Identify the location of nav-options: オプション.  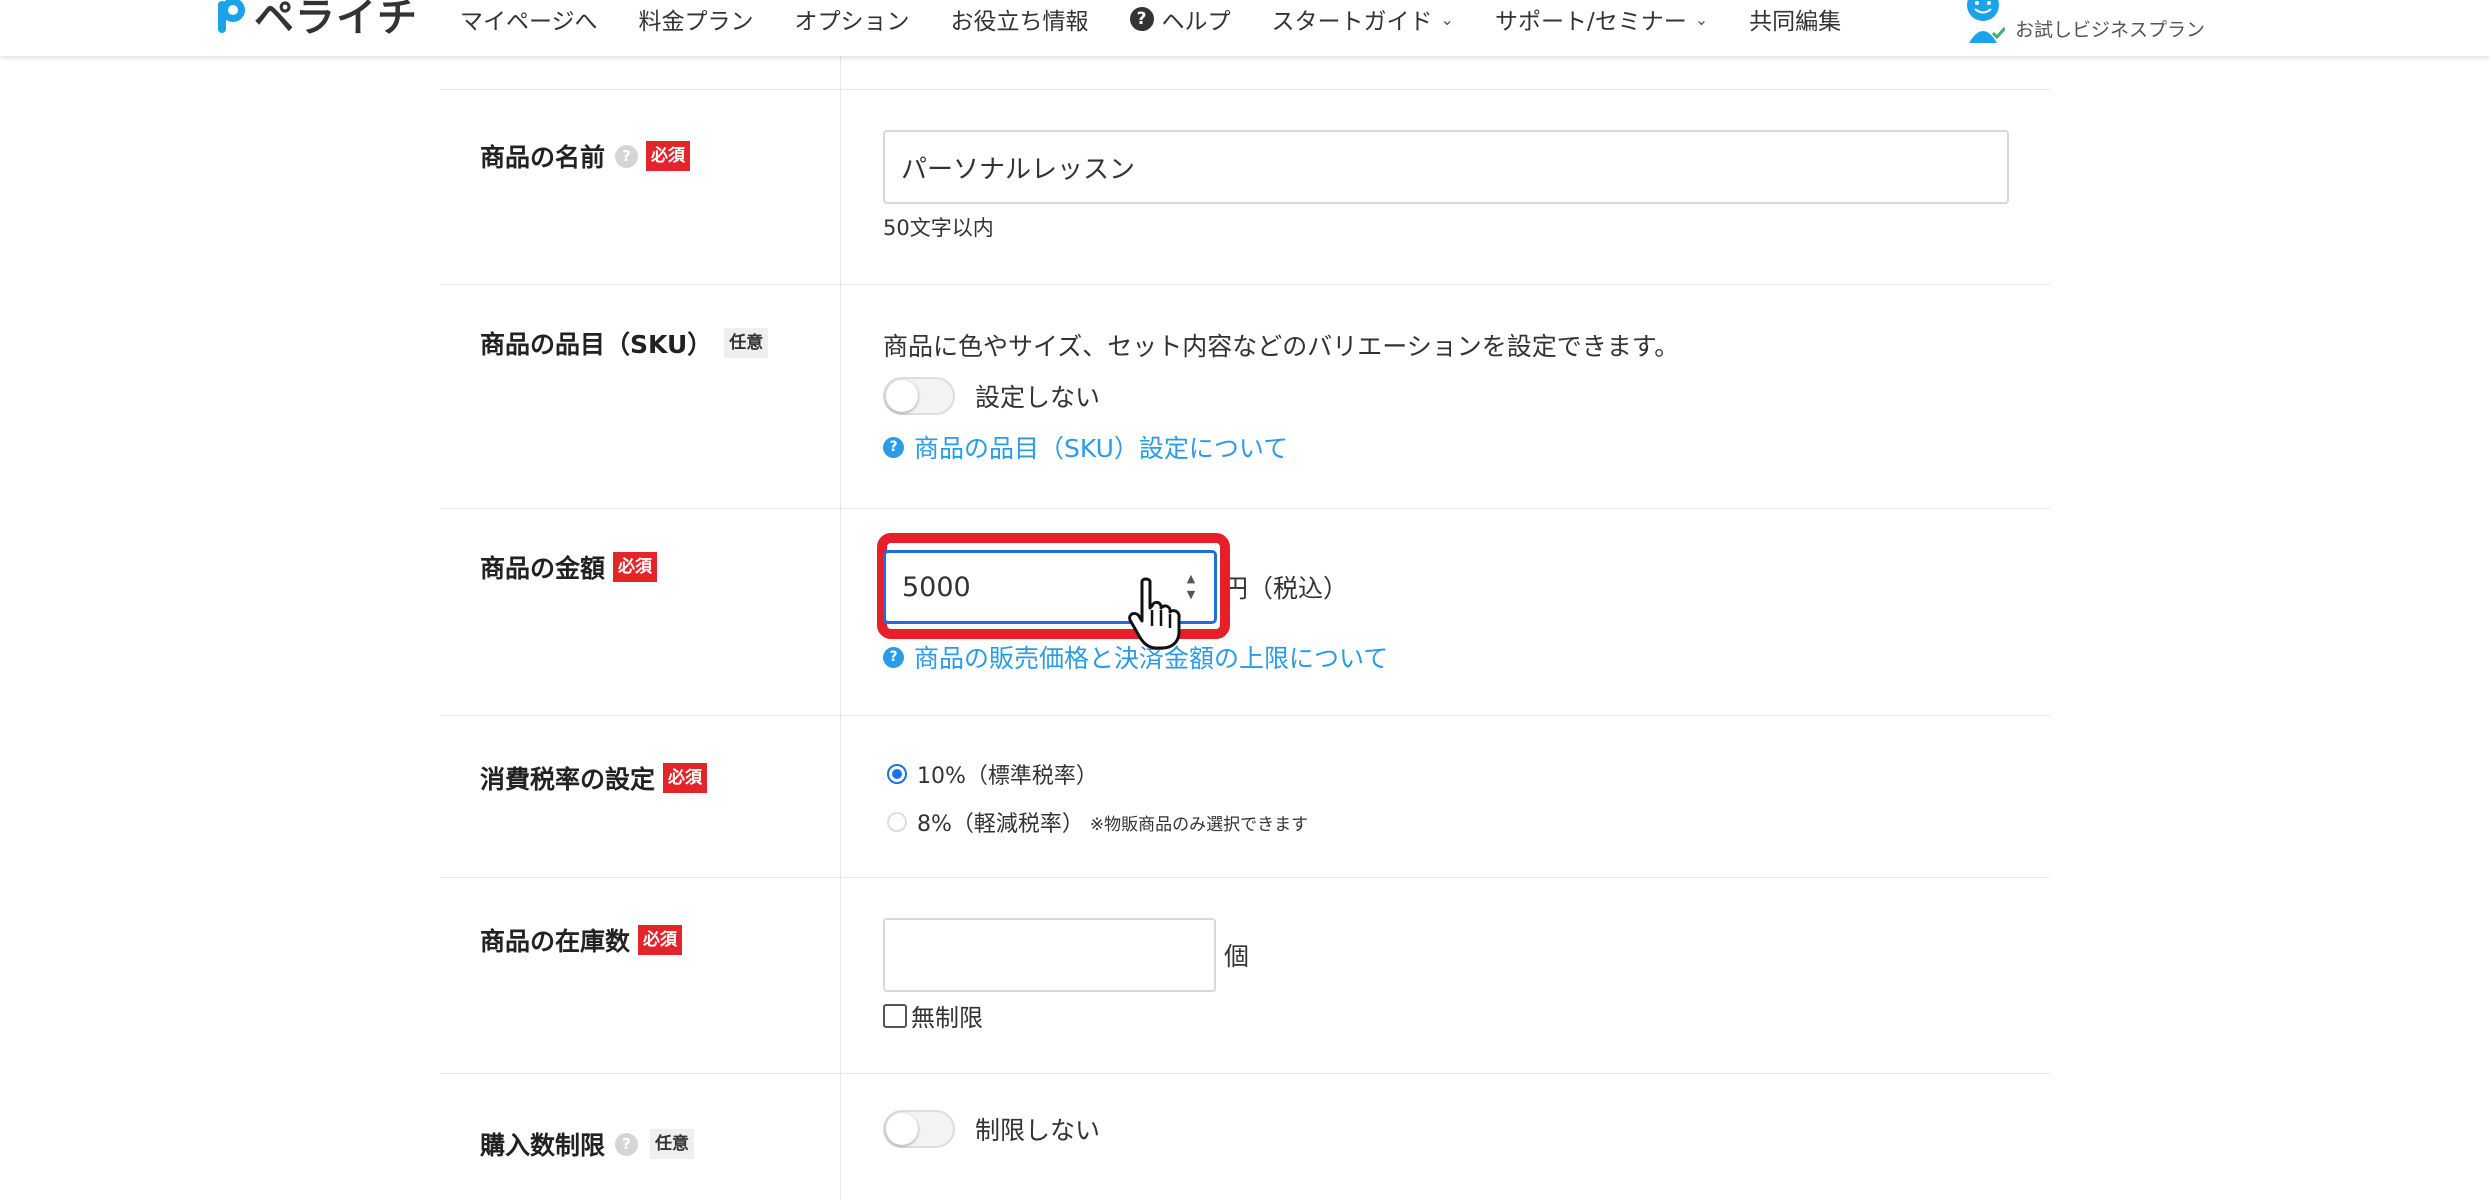
(852, 19).